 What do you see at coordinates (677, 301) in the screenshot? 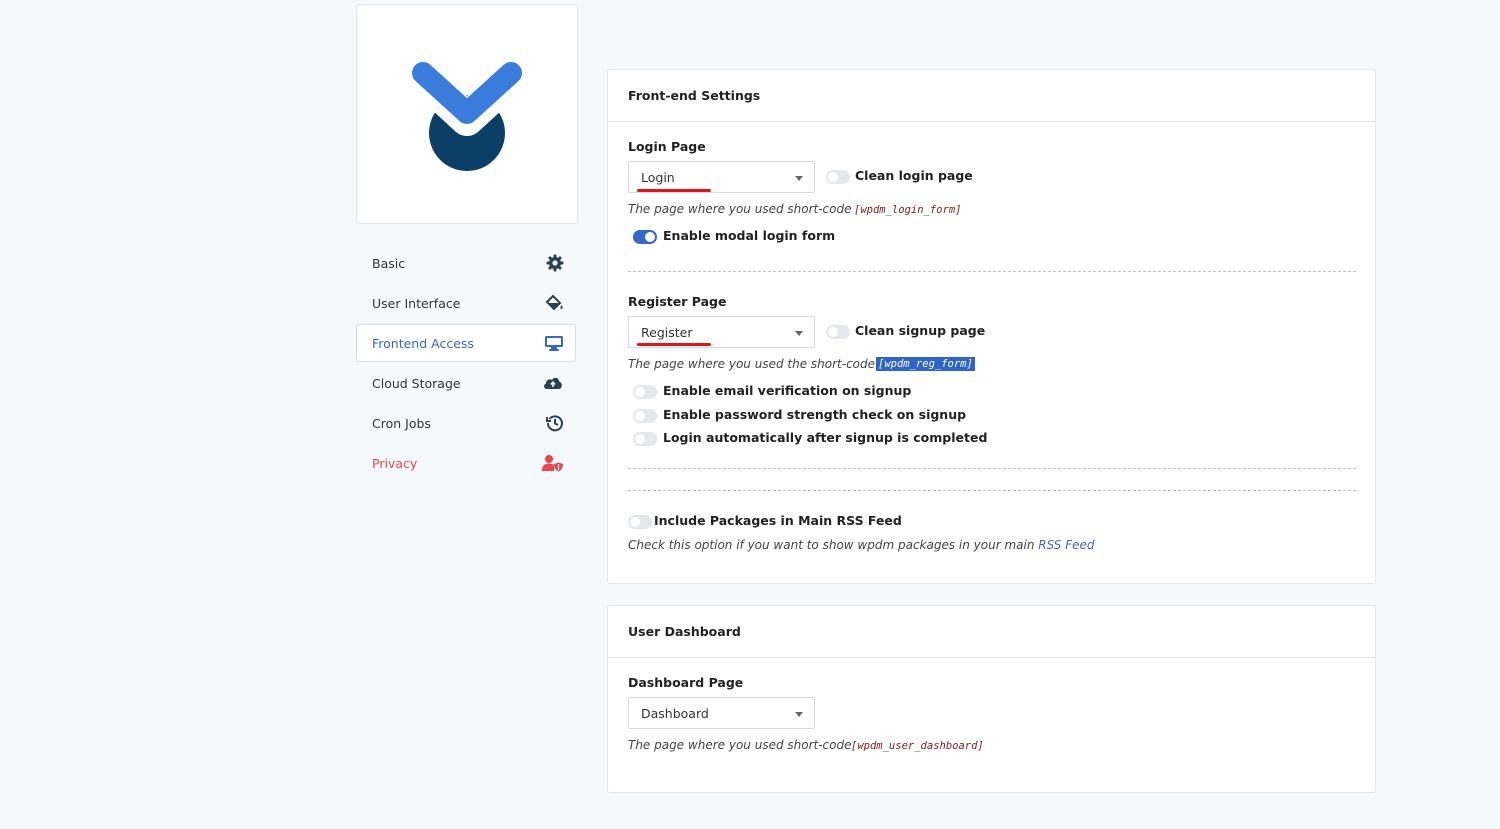
I see `register-page-label: Register Page` at bounding box center [677, 301].